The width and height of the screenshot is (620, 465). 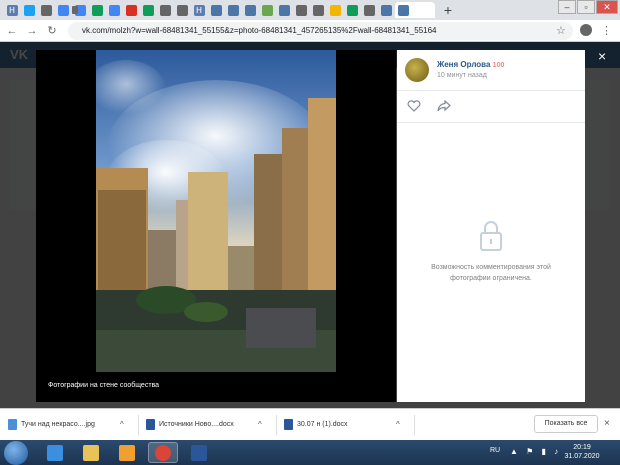 I want to click on author-avatar, so click(x=417, y=70).